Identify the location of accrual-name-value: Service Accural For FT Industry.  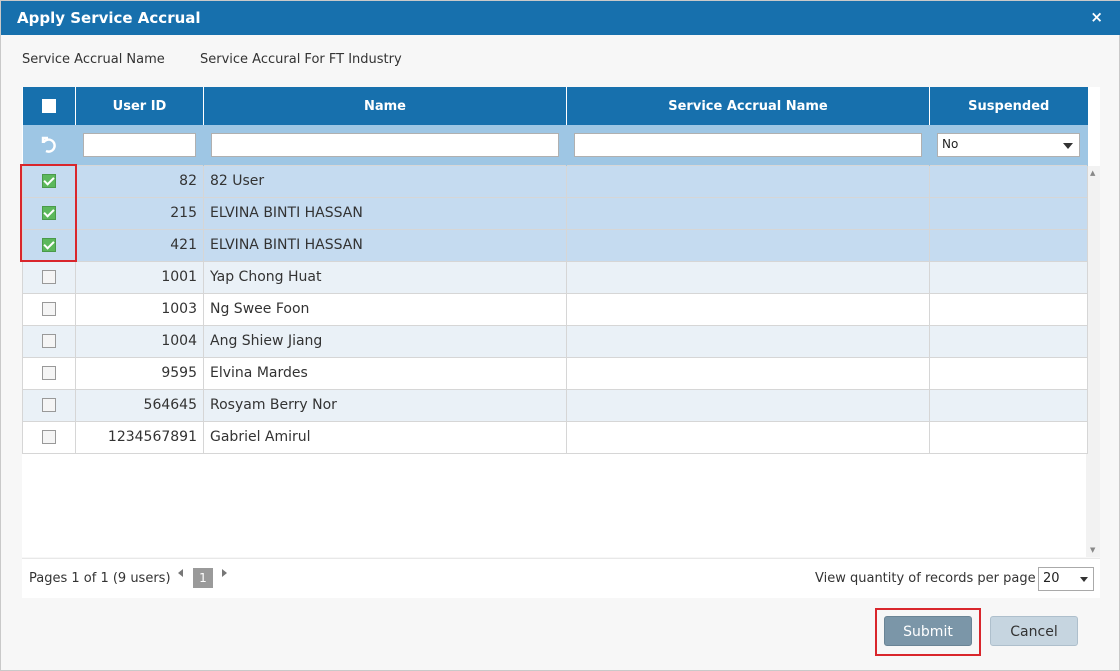
(301, 59).